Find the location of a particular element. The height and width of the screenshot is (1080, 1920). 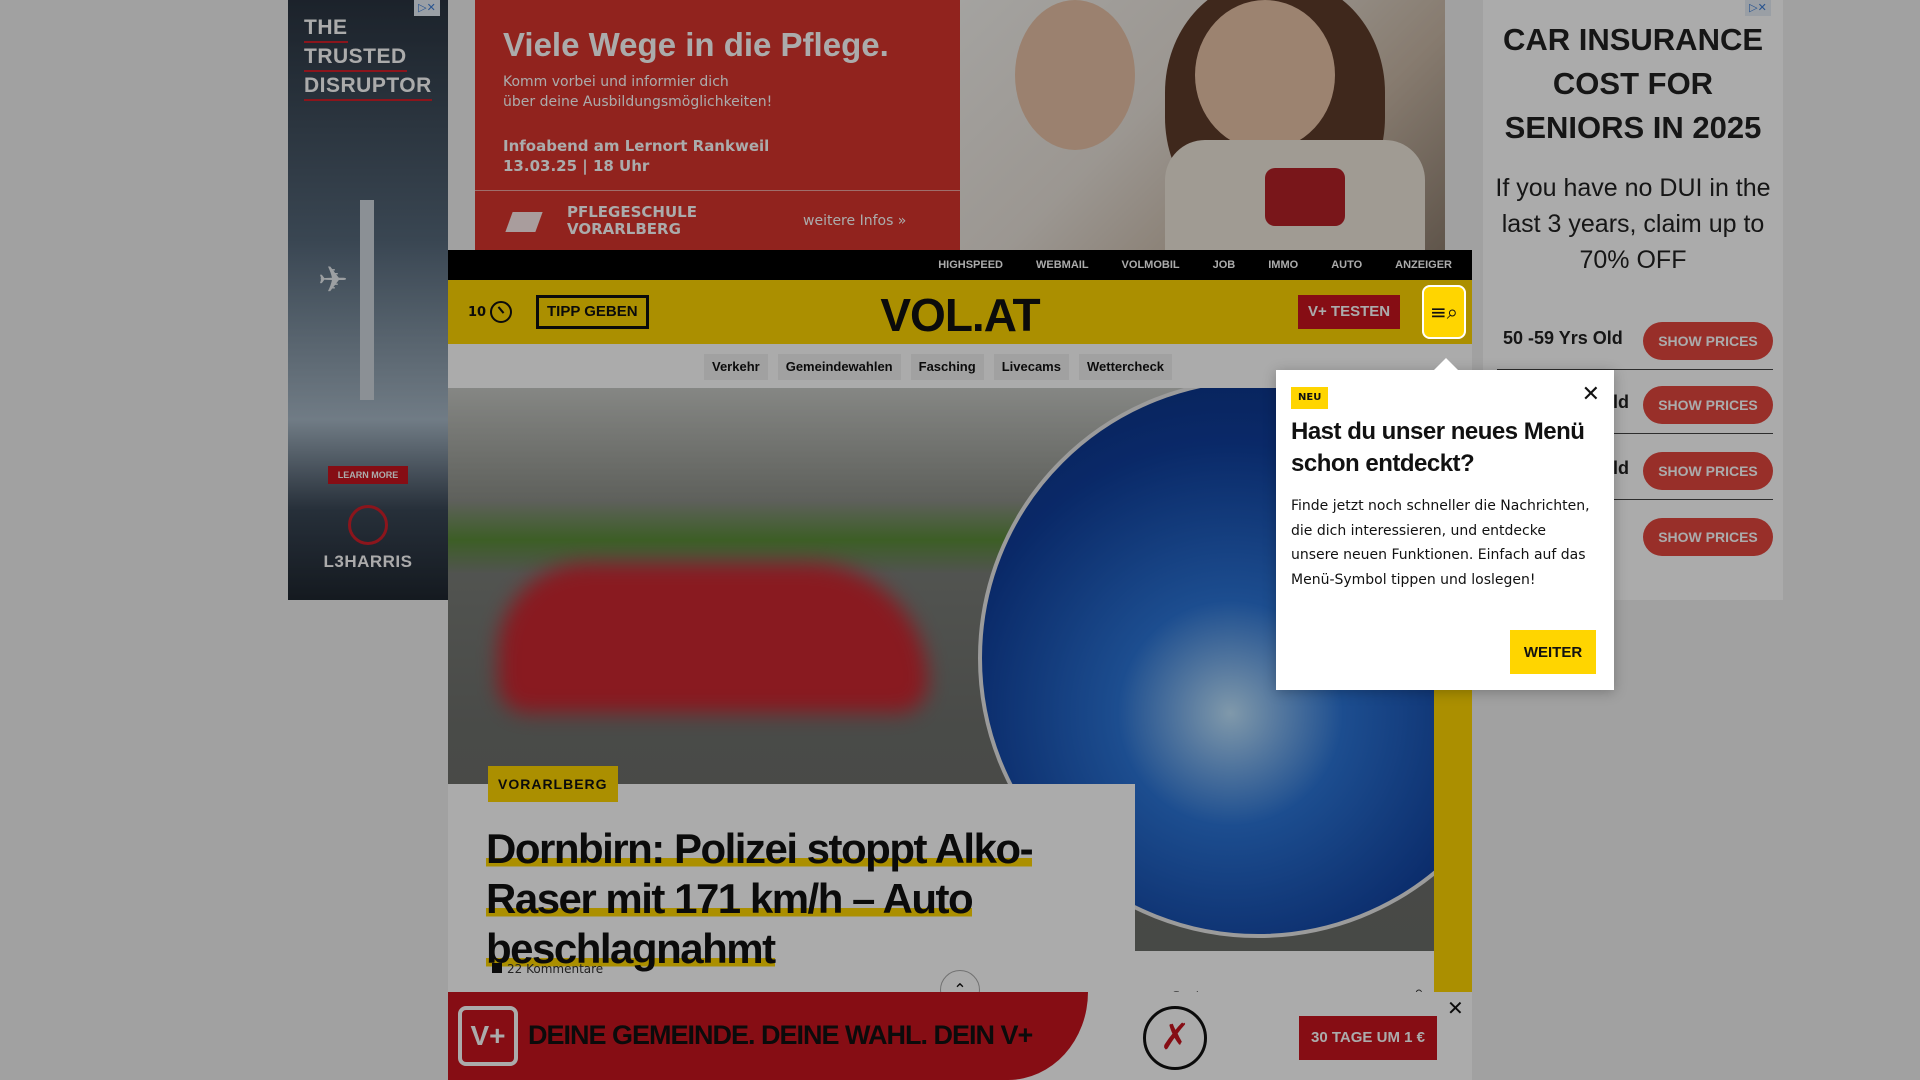

menu-search-button: ≡⌕ is located at coordinates (1444, 312).